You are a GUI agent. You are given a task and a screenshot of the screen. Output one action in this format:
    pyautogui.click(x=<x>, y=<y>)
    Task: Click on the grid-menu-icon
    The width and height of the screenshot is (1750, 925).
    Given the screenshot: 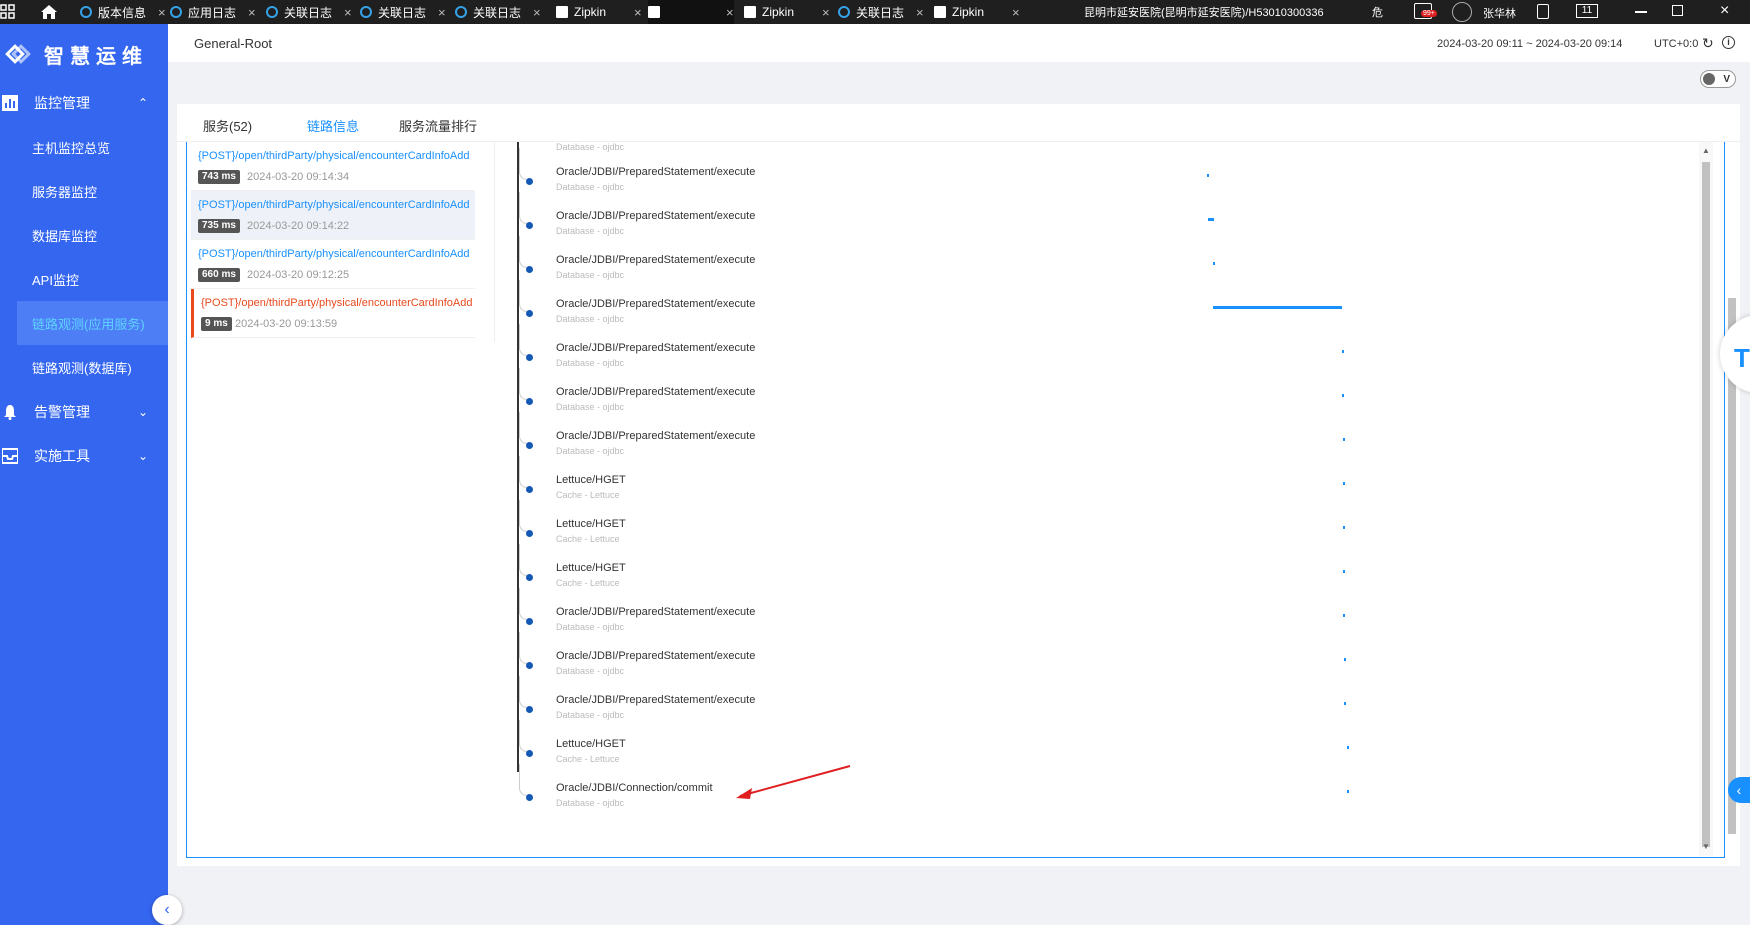 What is the action you would take?
    pyautogui.click(x=9, y=12)
    